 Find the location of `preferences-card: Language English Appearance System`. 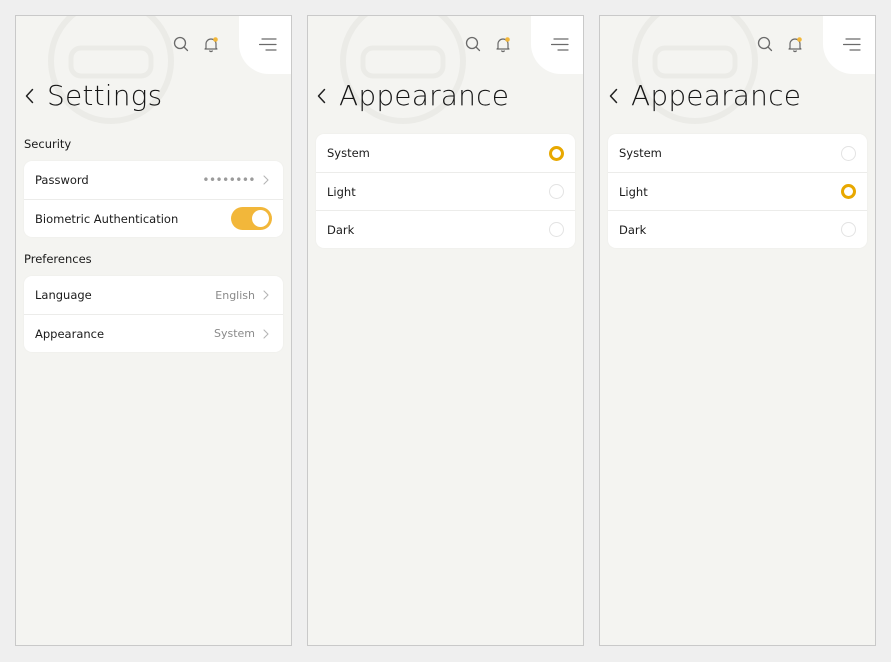

preferences-card: Language English Appearance System is located at coordinates (153, 314).